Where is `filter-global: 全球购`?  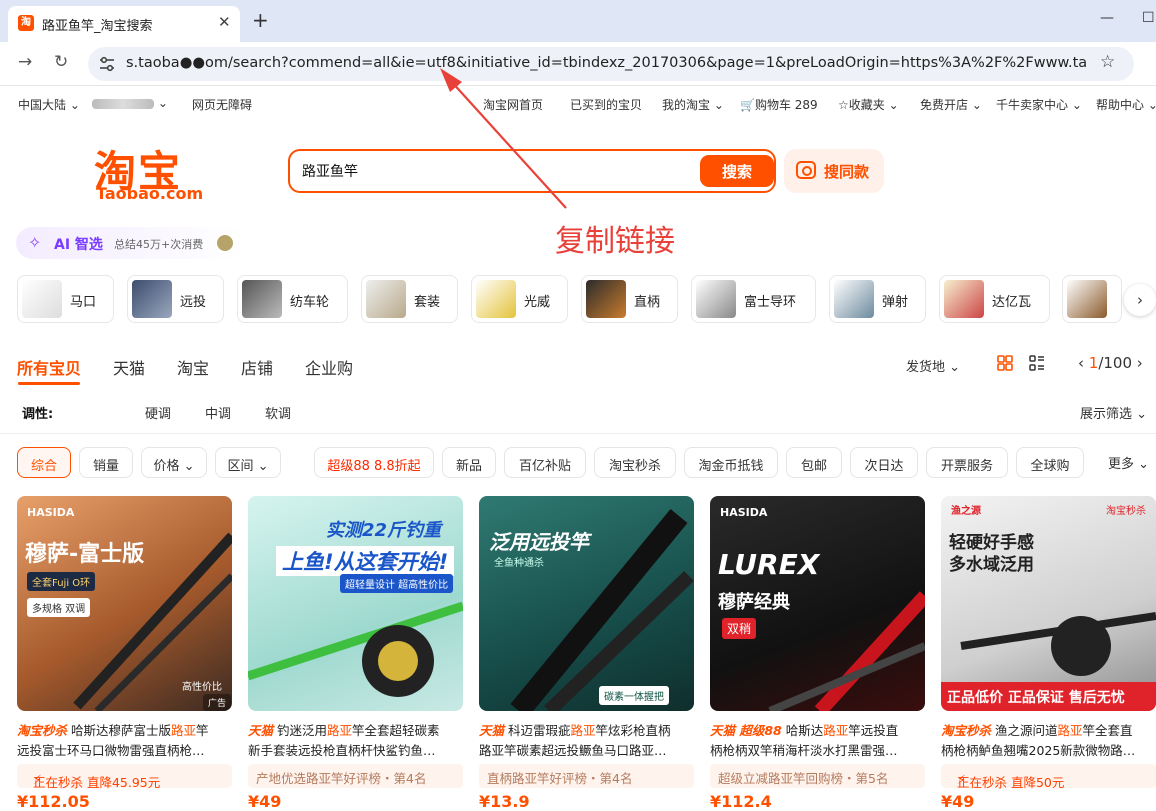 filter-global: 全球购 is located at coordinates (1050, 462).